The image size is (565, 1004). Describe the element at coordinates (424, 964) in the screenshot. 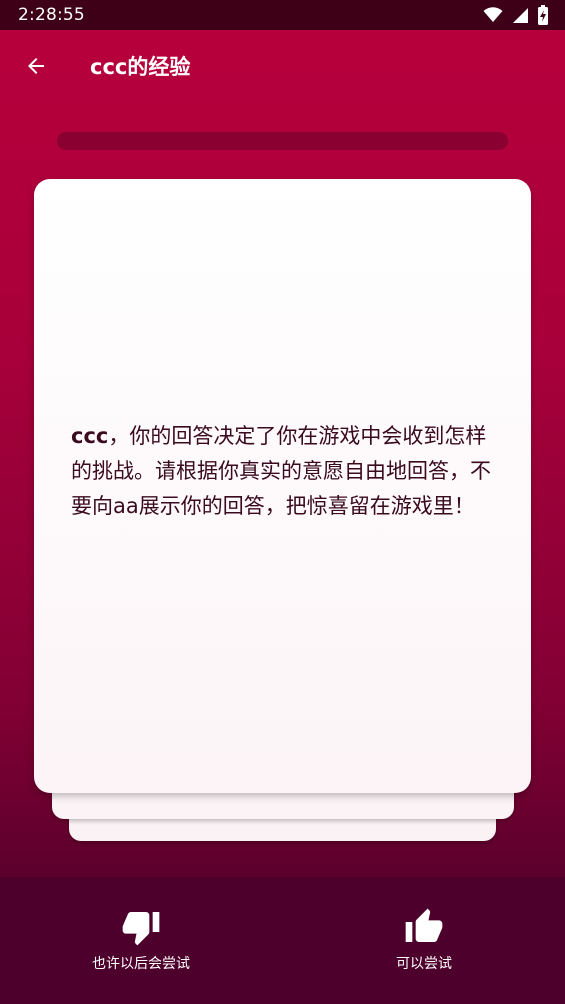

I see `can-try-label: 可以尝试` at that location.